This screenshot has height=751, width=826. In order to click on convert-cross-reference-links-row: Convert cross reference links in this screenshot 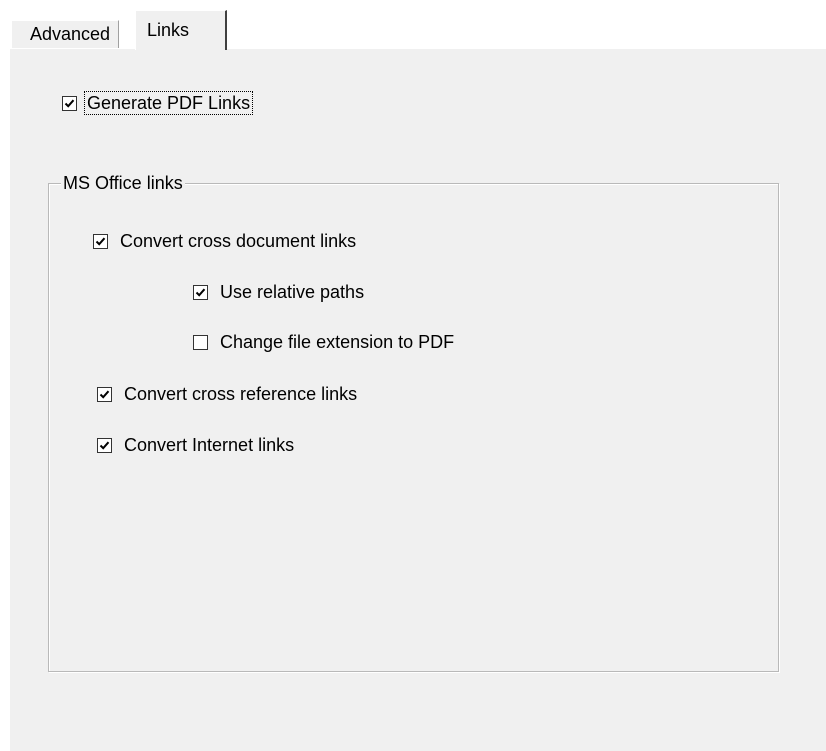, I will do `click(227, 394)`.